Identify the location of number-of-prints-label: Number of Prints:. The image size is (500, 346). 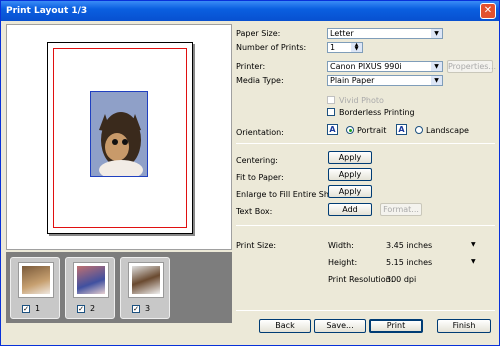
(271, 47).